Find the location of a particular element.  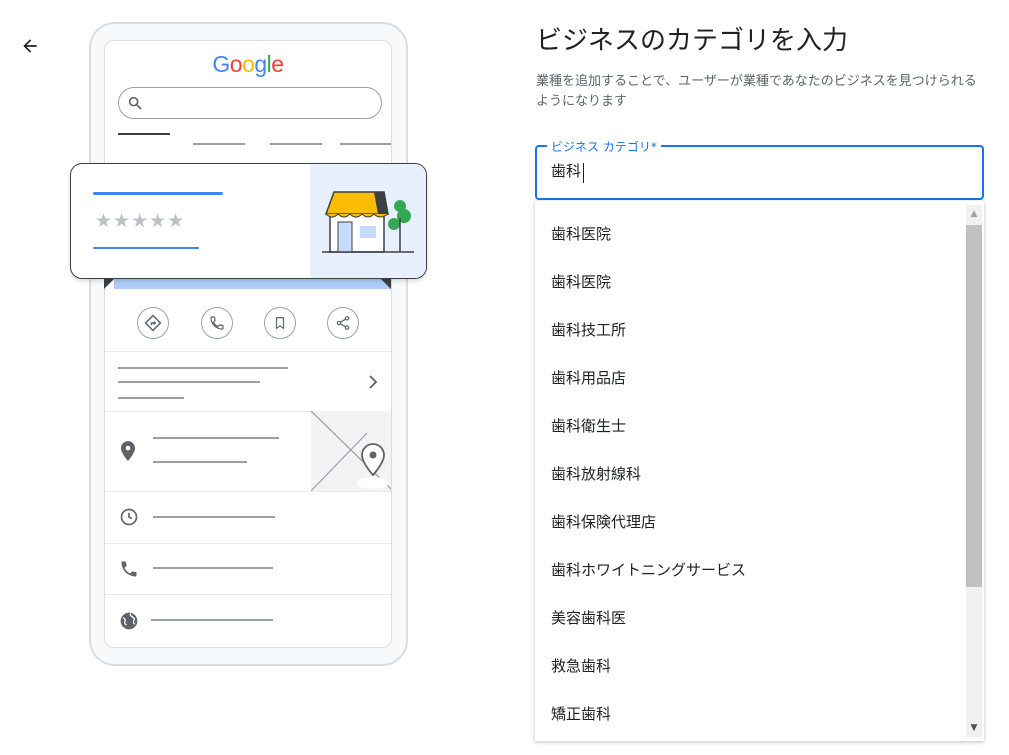

store-image is located at coordinates (368, 221).